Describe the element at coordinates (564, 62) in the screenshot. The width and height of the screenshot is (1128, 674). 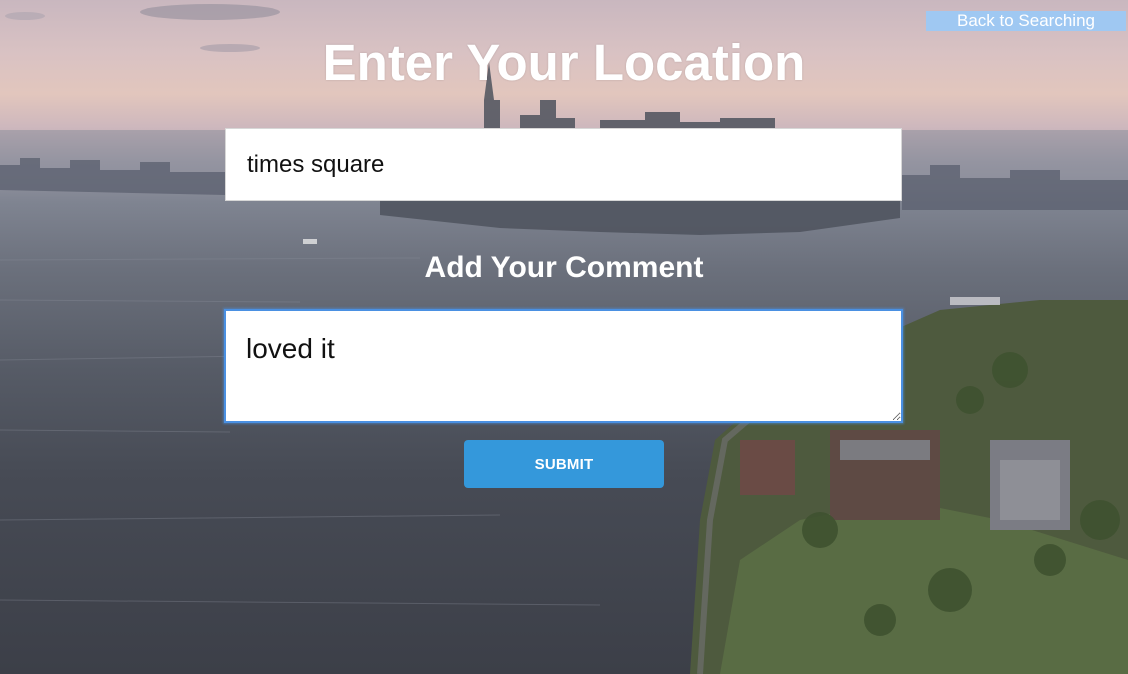
I see `page-title: Enter Your Location` at that location.